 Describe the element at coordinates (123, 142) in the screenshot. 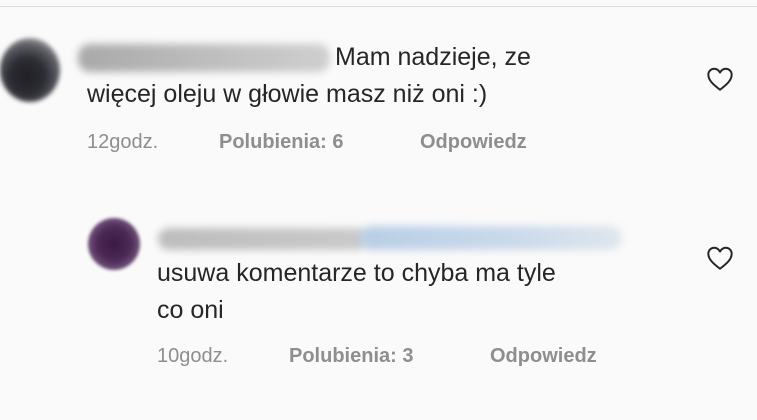

I see `comment-timestamp: 12godz.` at that location.